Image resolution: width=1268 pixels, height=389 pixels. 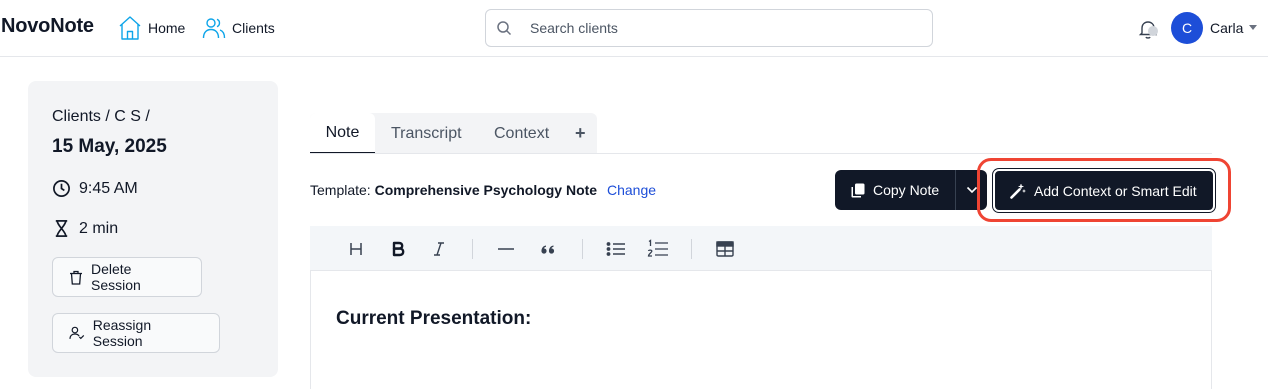 I want to click on numbered-list-icon, so click(x=657, y=248).